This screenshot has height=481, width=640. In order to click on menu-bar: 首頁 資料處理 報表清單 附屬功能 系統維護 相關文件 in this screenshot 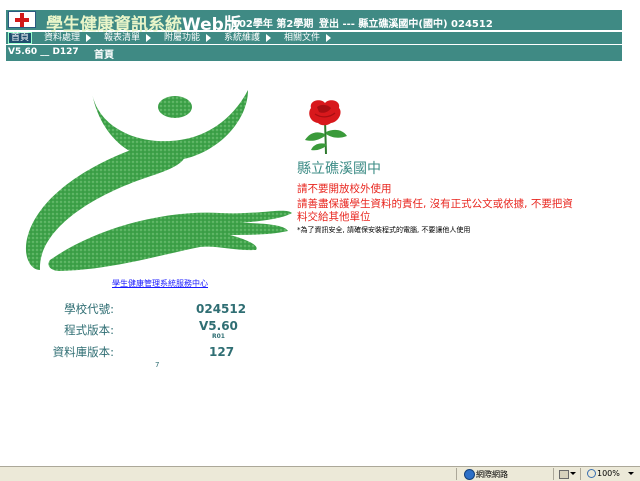, I will do `click(314, 38)`.